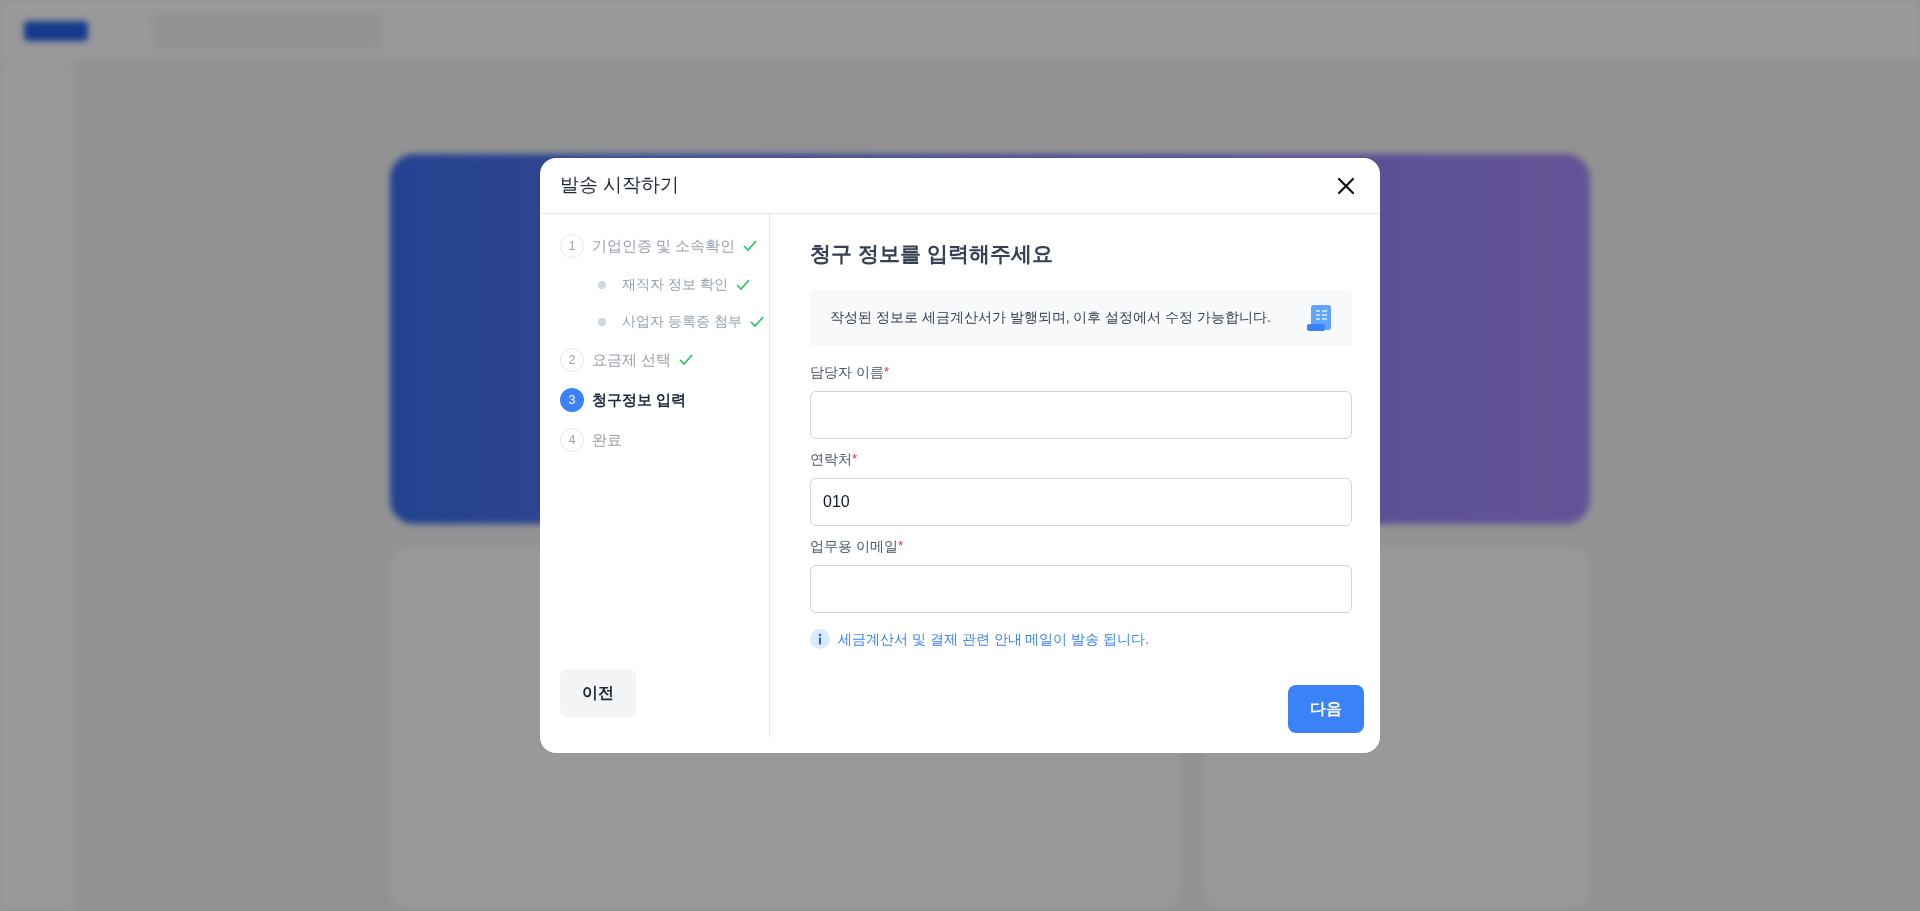 The width and height of the screenshot is (1920, 911). I want to click on step-label: 요금제 선택, so click(632, 359).